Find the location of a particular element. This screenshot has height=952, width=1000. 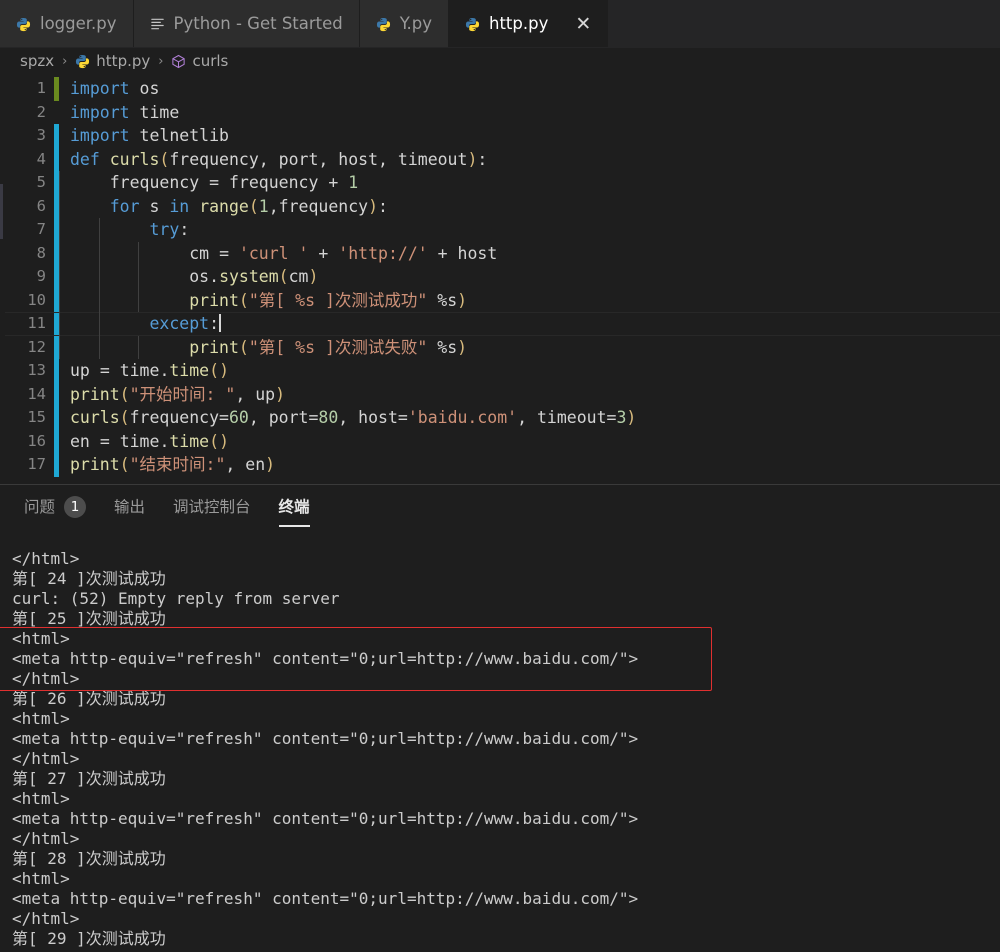

code-content: up = time.time() is located at coordinates (149, 370).